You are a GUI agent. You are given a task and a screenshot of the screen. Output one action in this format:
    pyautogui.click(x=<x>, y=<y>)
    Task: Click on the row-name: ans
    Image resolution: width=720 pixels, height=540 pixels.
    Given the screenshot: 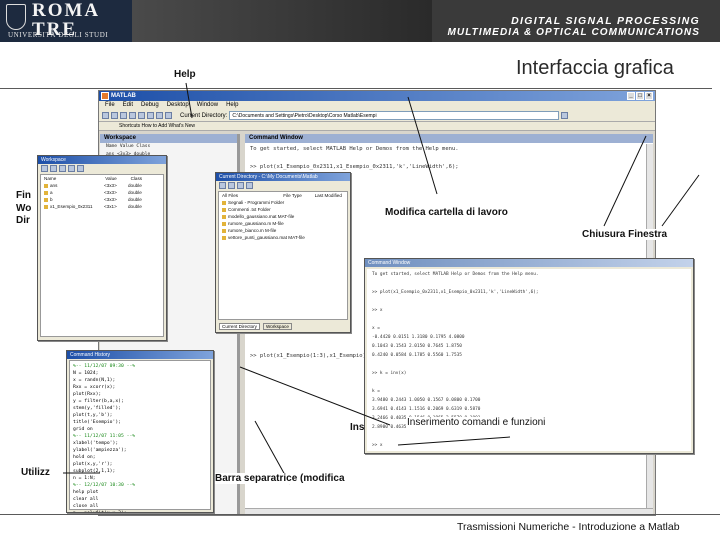 What is the action you would take?
    pyautogui.click(x=54, y=185)
    